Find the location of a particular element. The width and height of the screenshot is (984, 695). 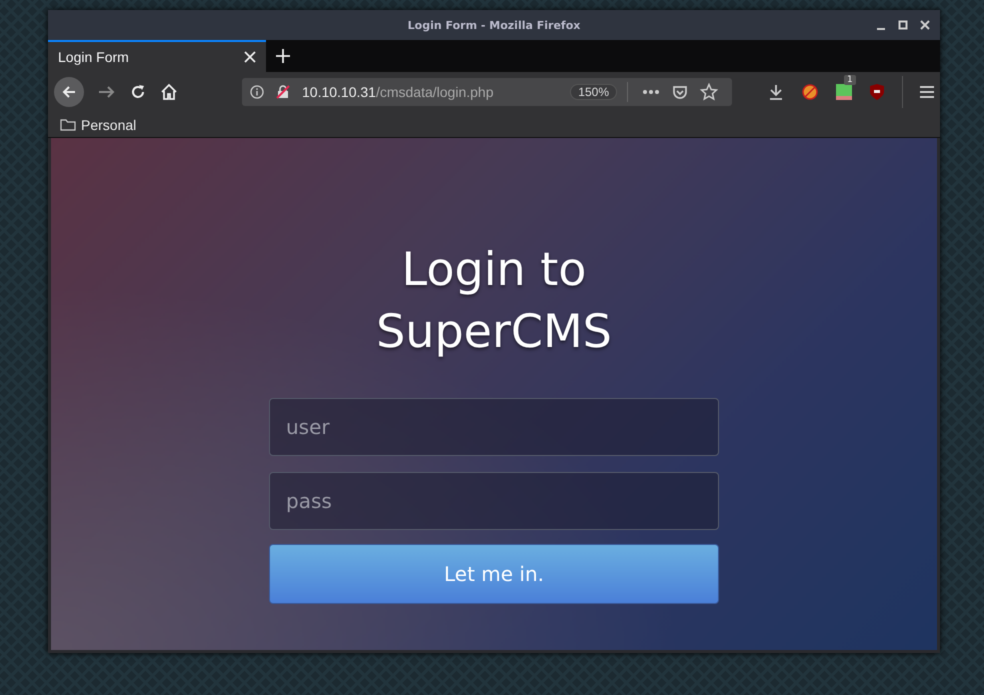

maximize-icon is located at coordinates (903, 25).